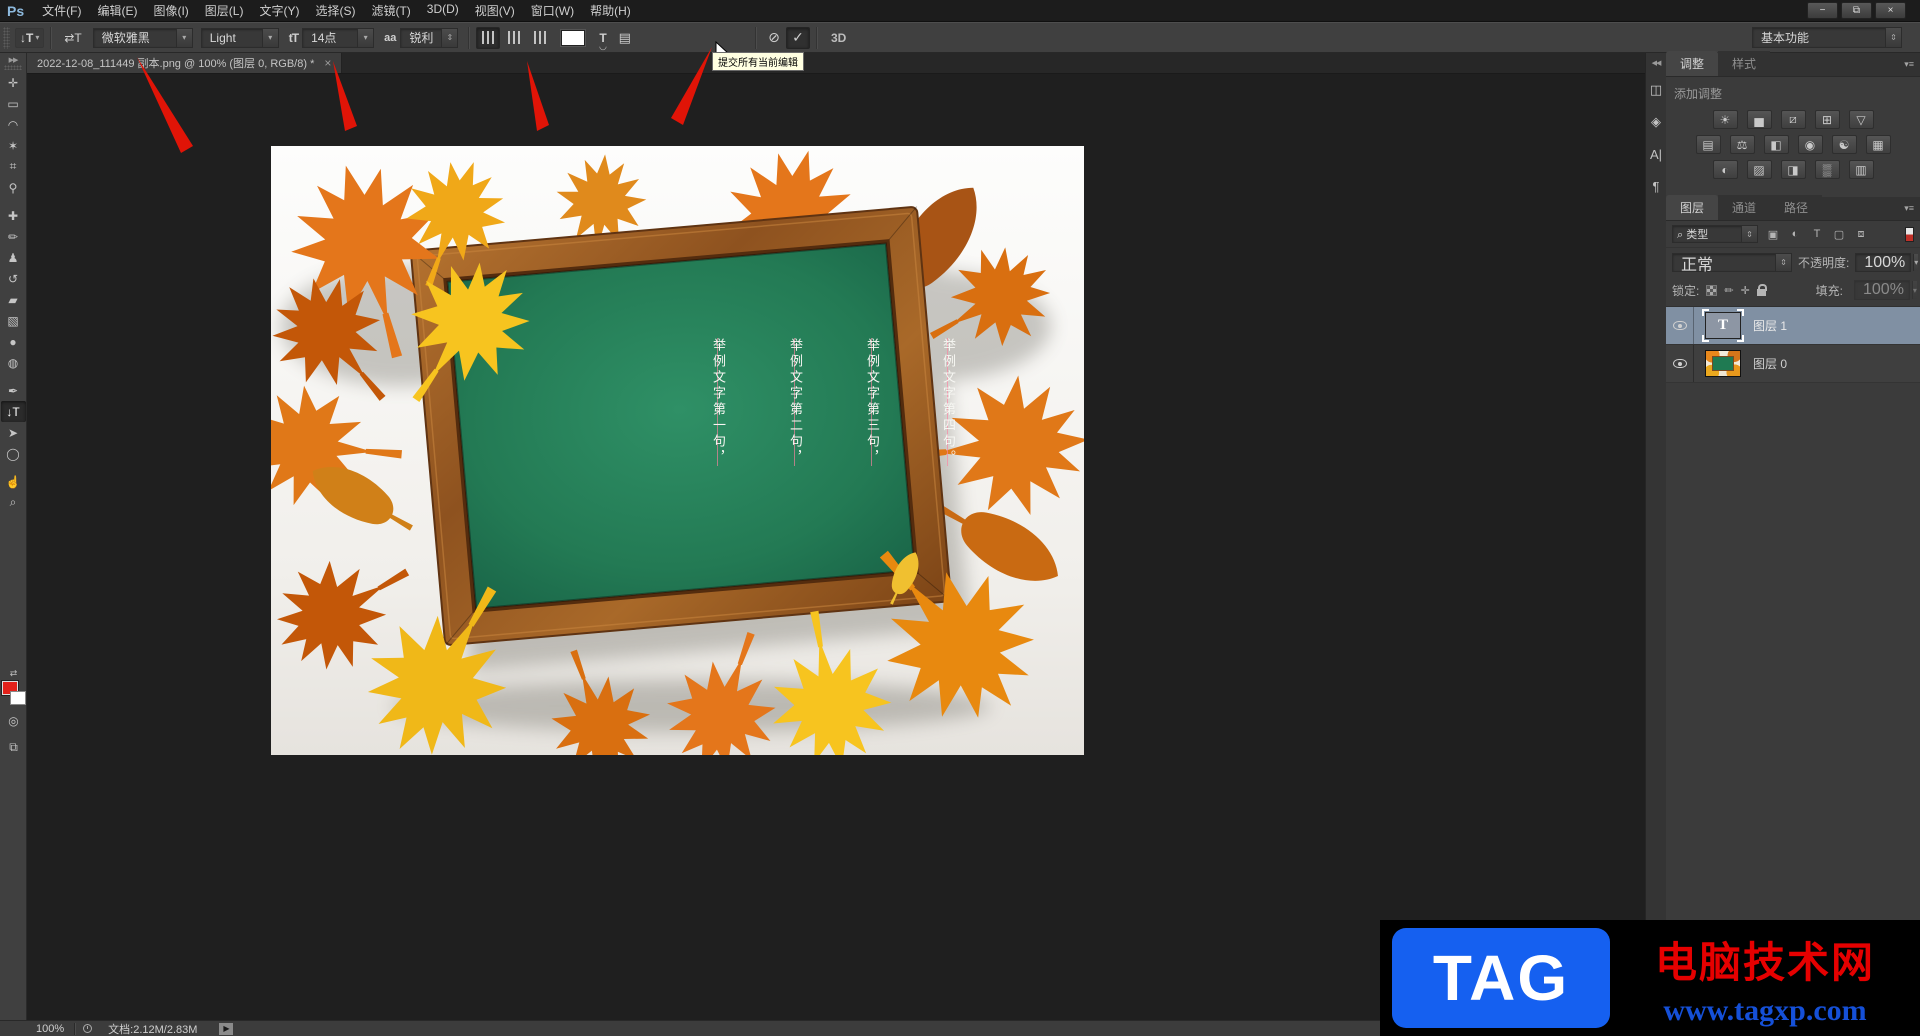 Image resolution: width=1920 pixels, height=1036 pixels. I want to click on align-top-button, so click(488, 37).